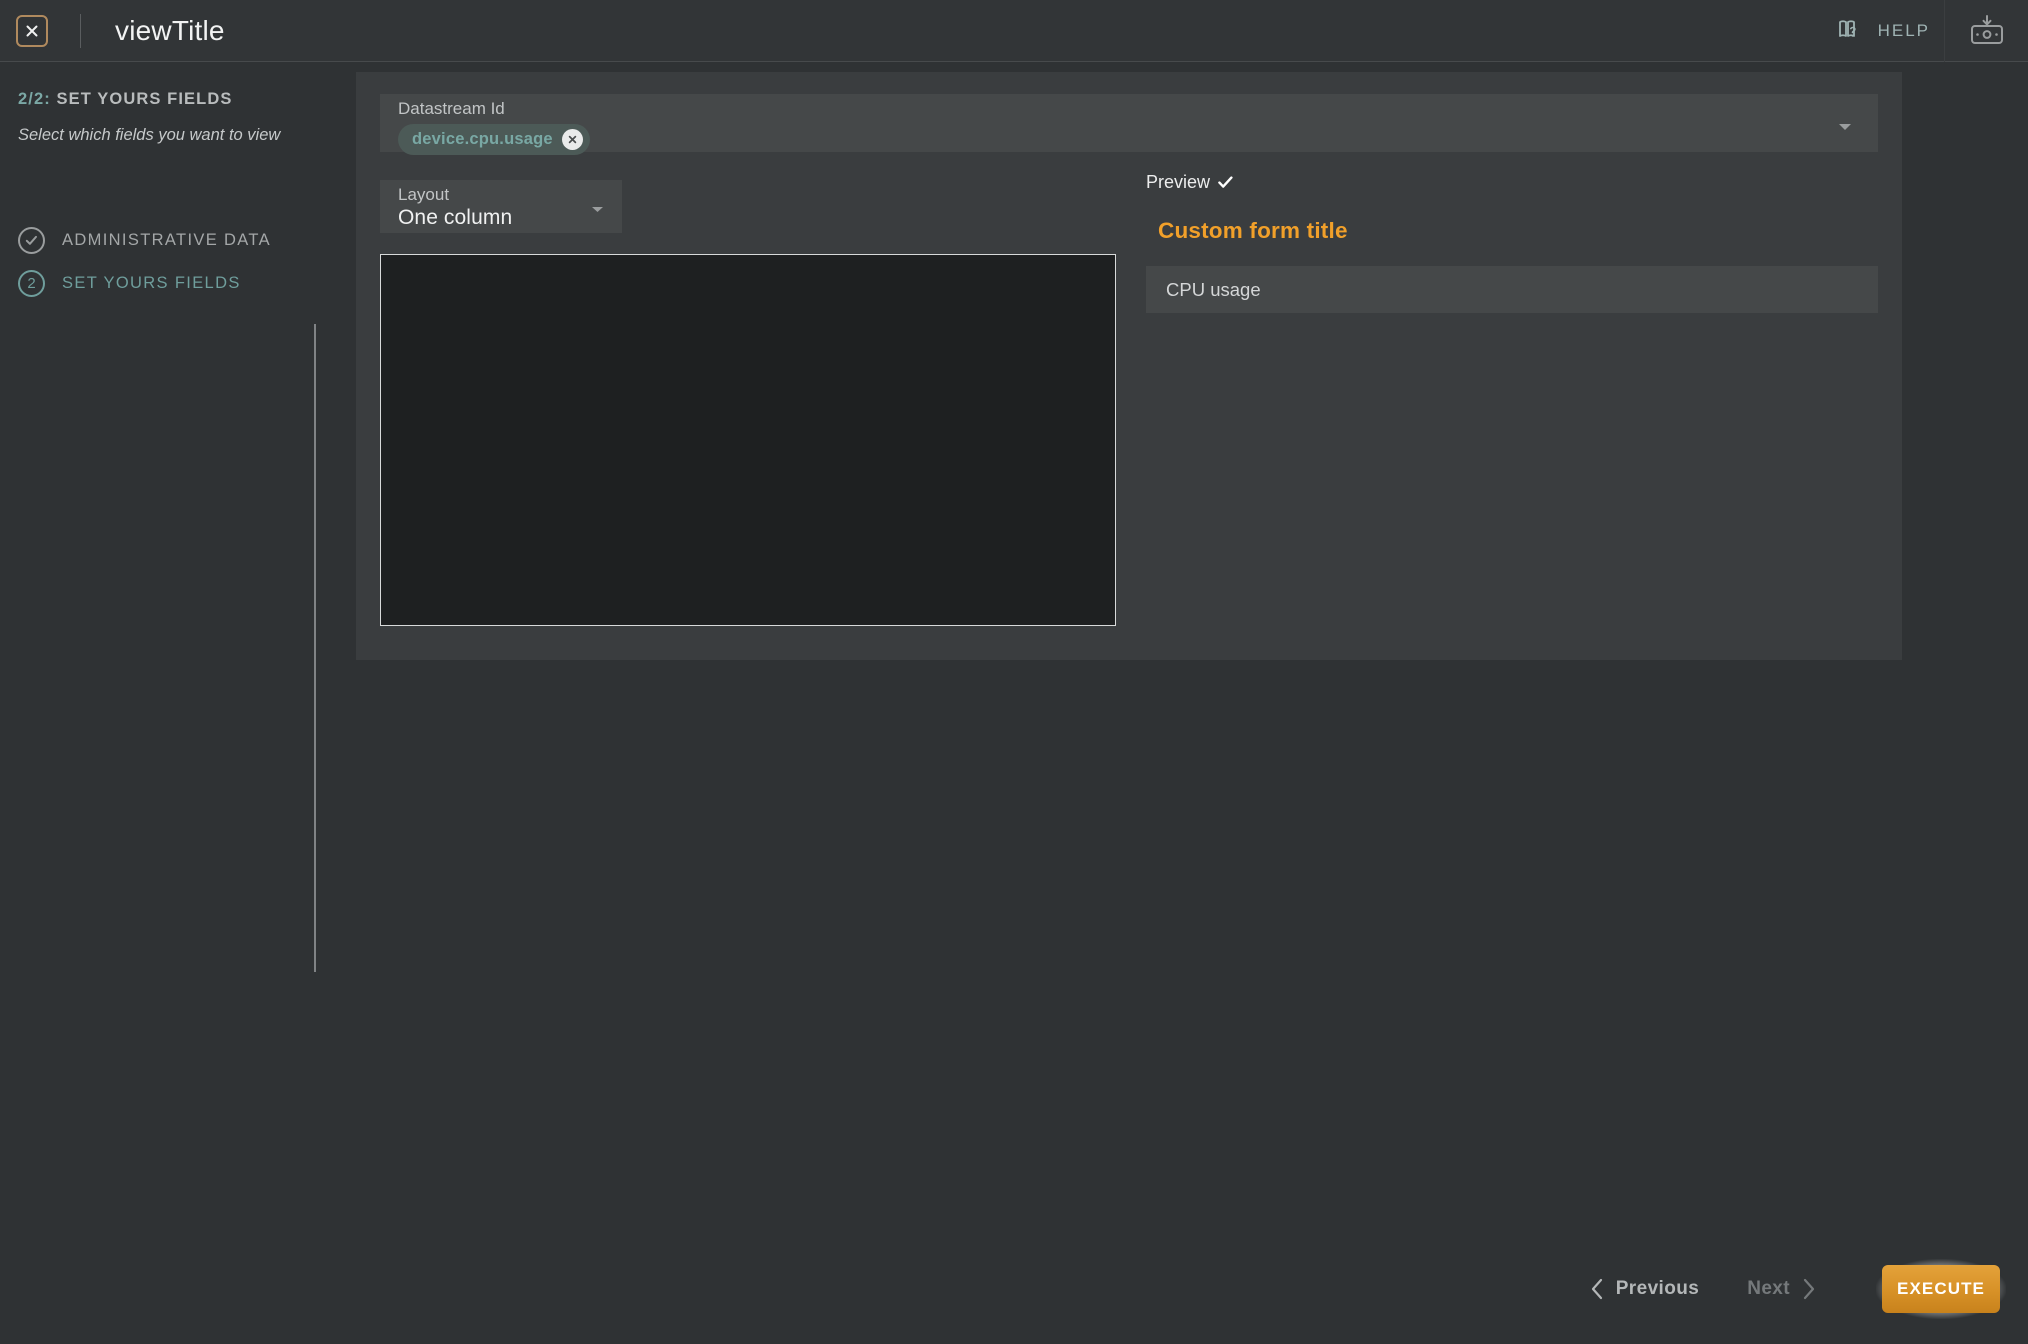 Image resolution: width=2028 pixels, height=1344 pixels. Describe the element at coordinates (1014, 31) in the screenshot. I see `top-bar: viewTitle HELP` at that location.